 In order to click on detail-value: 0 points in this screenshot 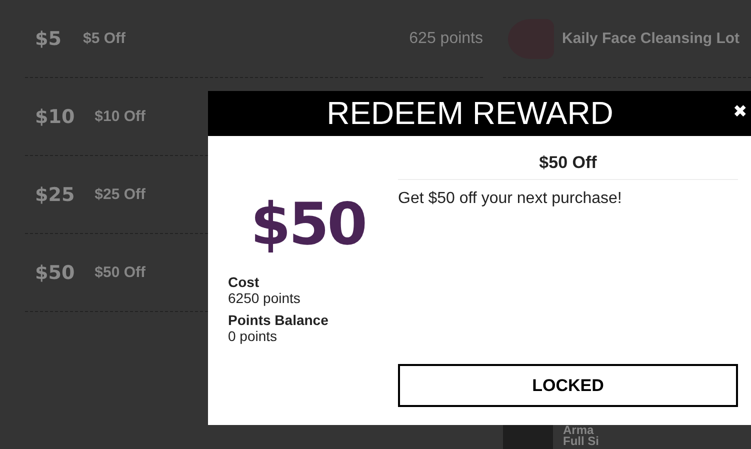, I will do `click(253, 336)`.